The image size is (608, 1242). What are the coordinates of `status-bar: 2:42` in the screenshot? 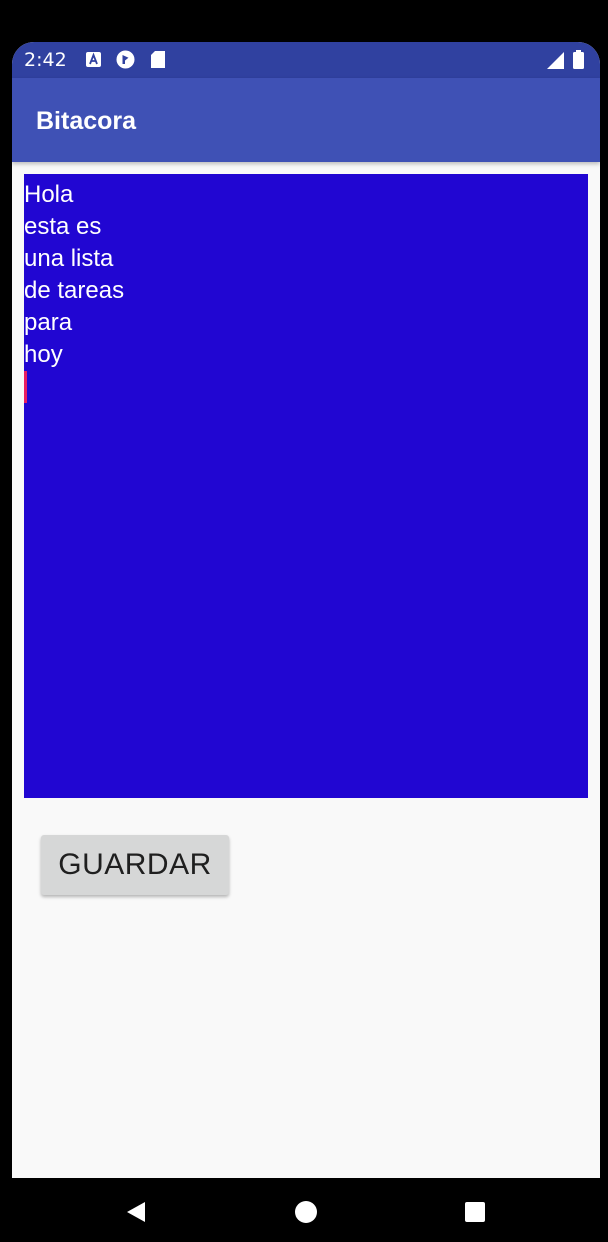 It's located at (306, 60).